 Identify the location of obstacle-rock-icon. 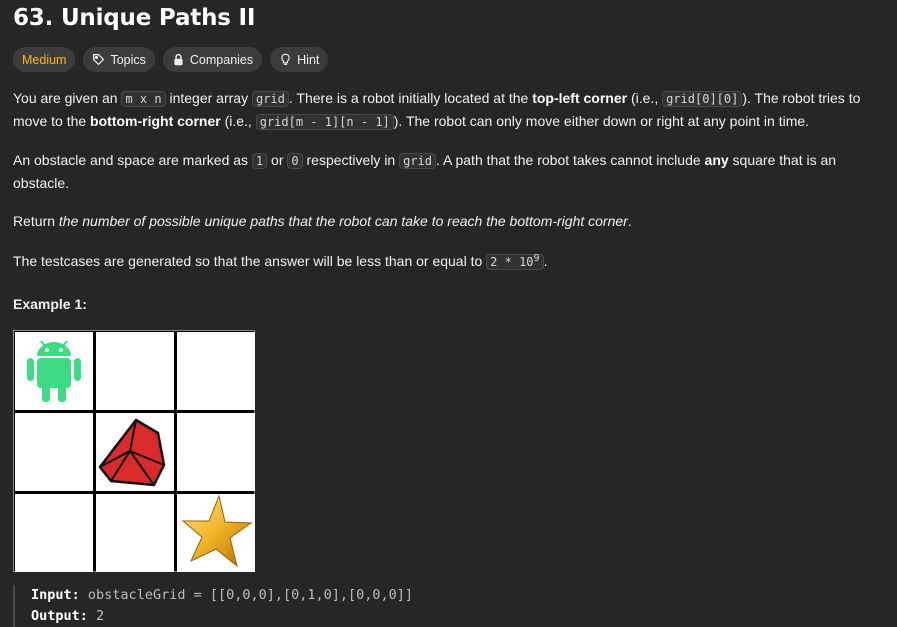
(132, 452).